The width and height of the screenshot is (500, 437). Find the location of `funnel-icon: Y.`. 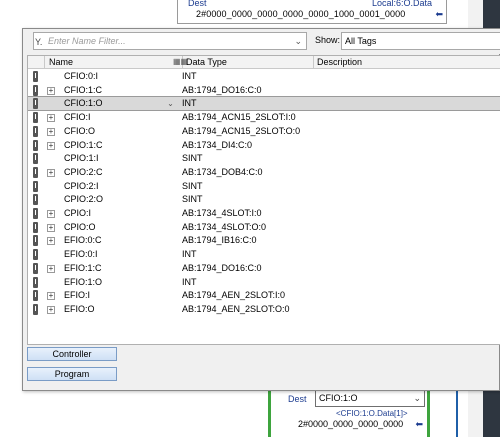

funnel-icon: Y. is located at coordinates (38, 42).